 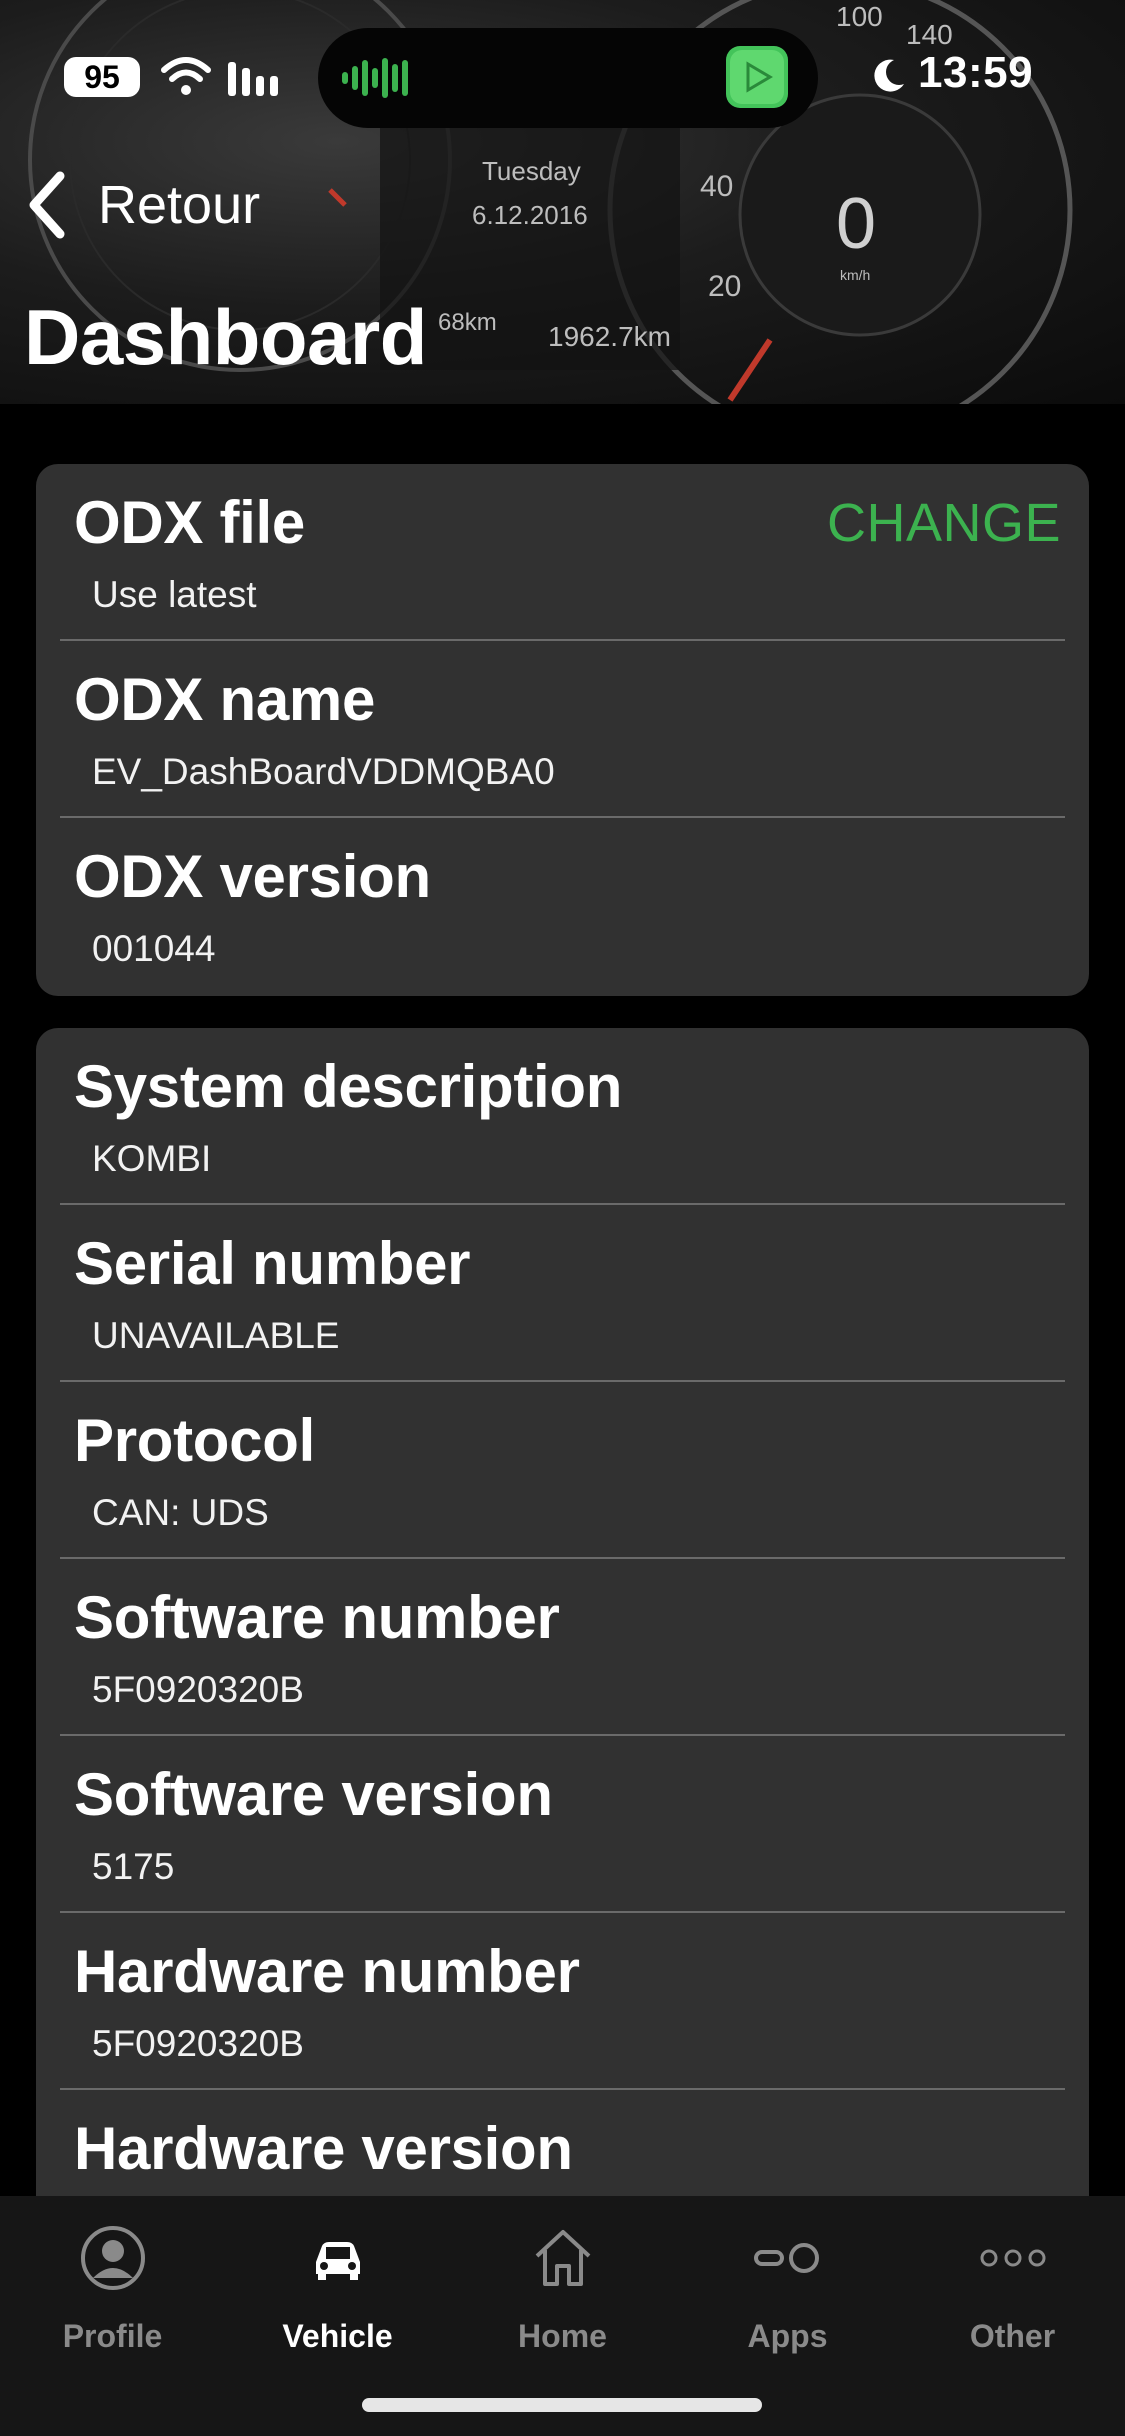 What do you see at coordinates (856, 224) in the screenshot?
I see `bg-speed: 0` at bounding box center [856, 224].